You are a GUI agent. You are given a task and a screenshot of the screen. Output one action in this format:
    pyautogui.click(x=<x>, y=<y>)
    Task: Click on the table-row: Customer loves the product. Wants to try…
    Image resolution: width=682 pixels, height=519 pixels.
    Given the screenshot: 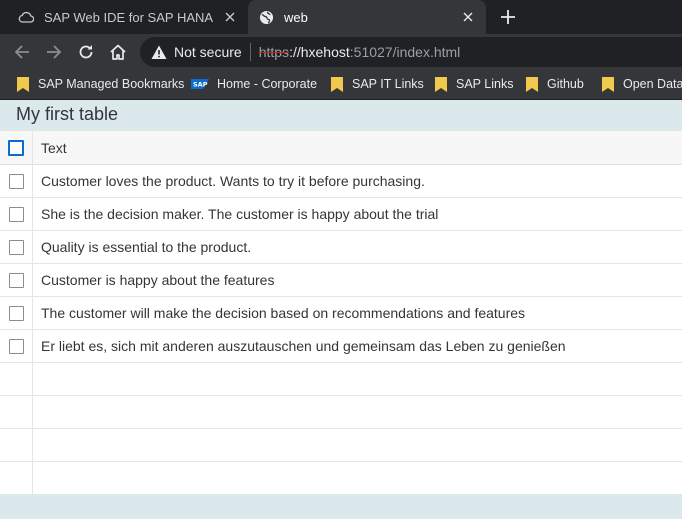 What is the action you would take?
    pyautogui.click(x=341, y=181)
    